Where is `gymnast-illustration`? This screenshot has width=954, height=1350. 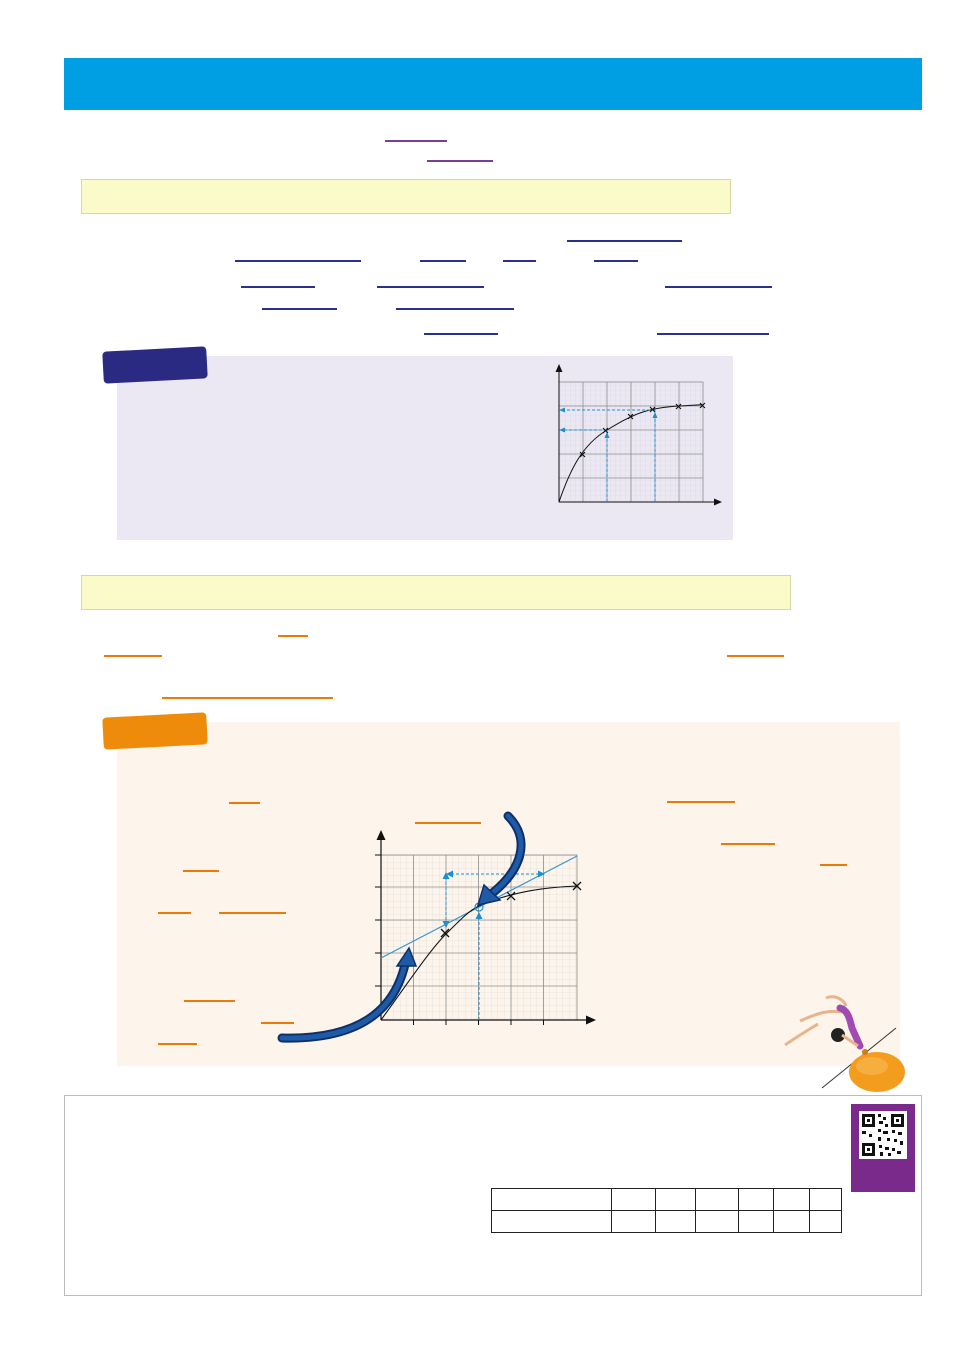 gymnast-illustration is located at coordinates (844, 1043).